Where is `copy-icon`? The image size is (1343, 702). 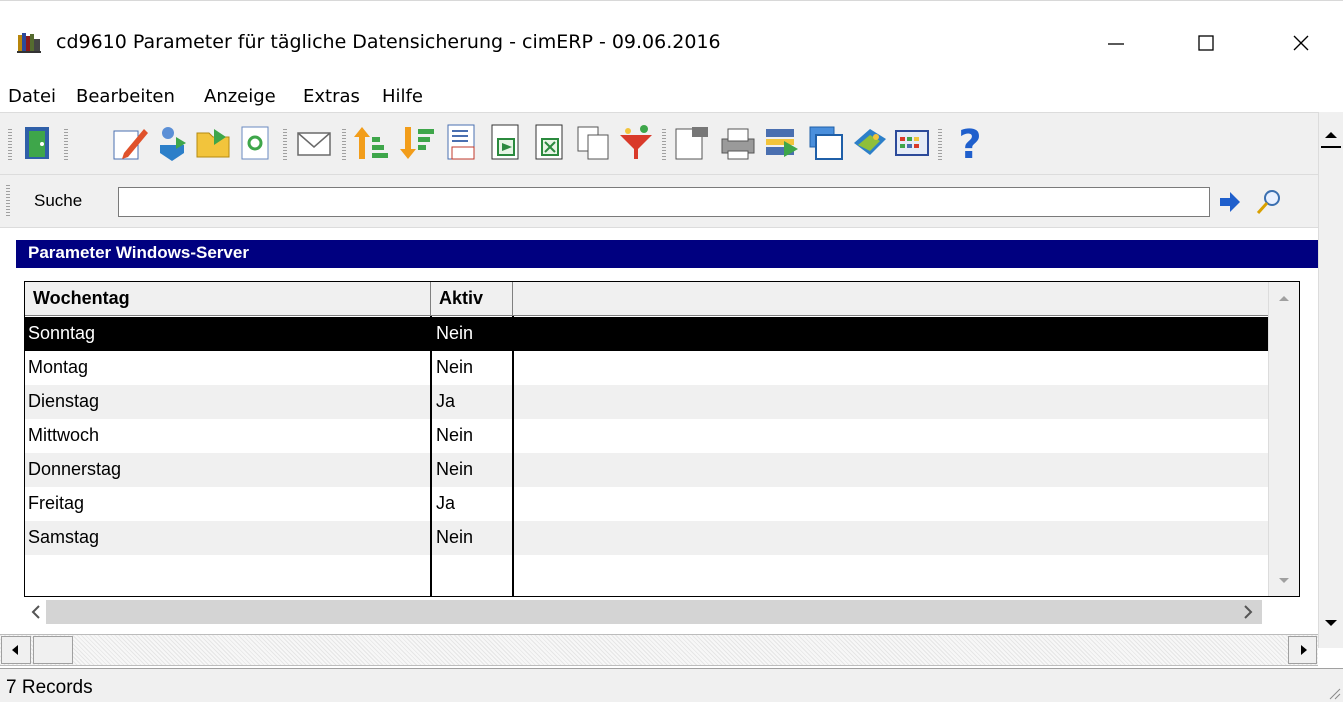 copy-icon is located at coordinates (594, 143).